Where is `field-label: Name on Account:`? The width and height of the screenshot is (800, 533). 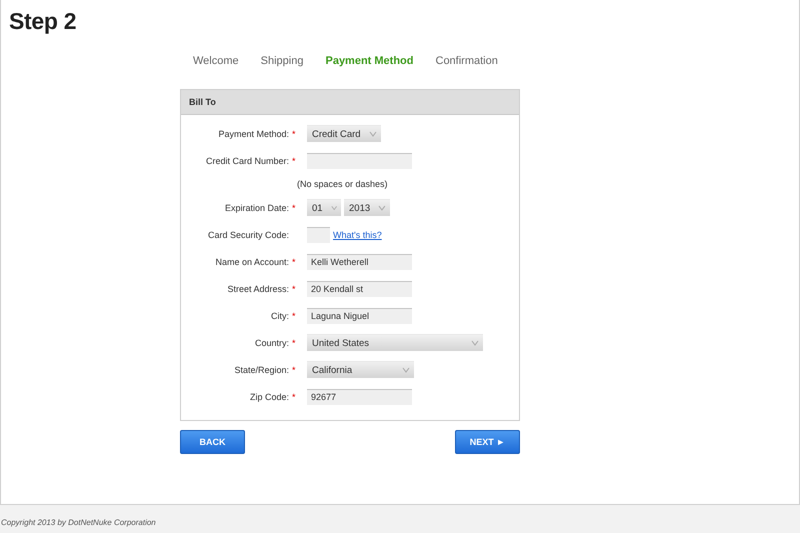 field-label: Name on Account: is located at coordinates (252, 261).